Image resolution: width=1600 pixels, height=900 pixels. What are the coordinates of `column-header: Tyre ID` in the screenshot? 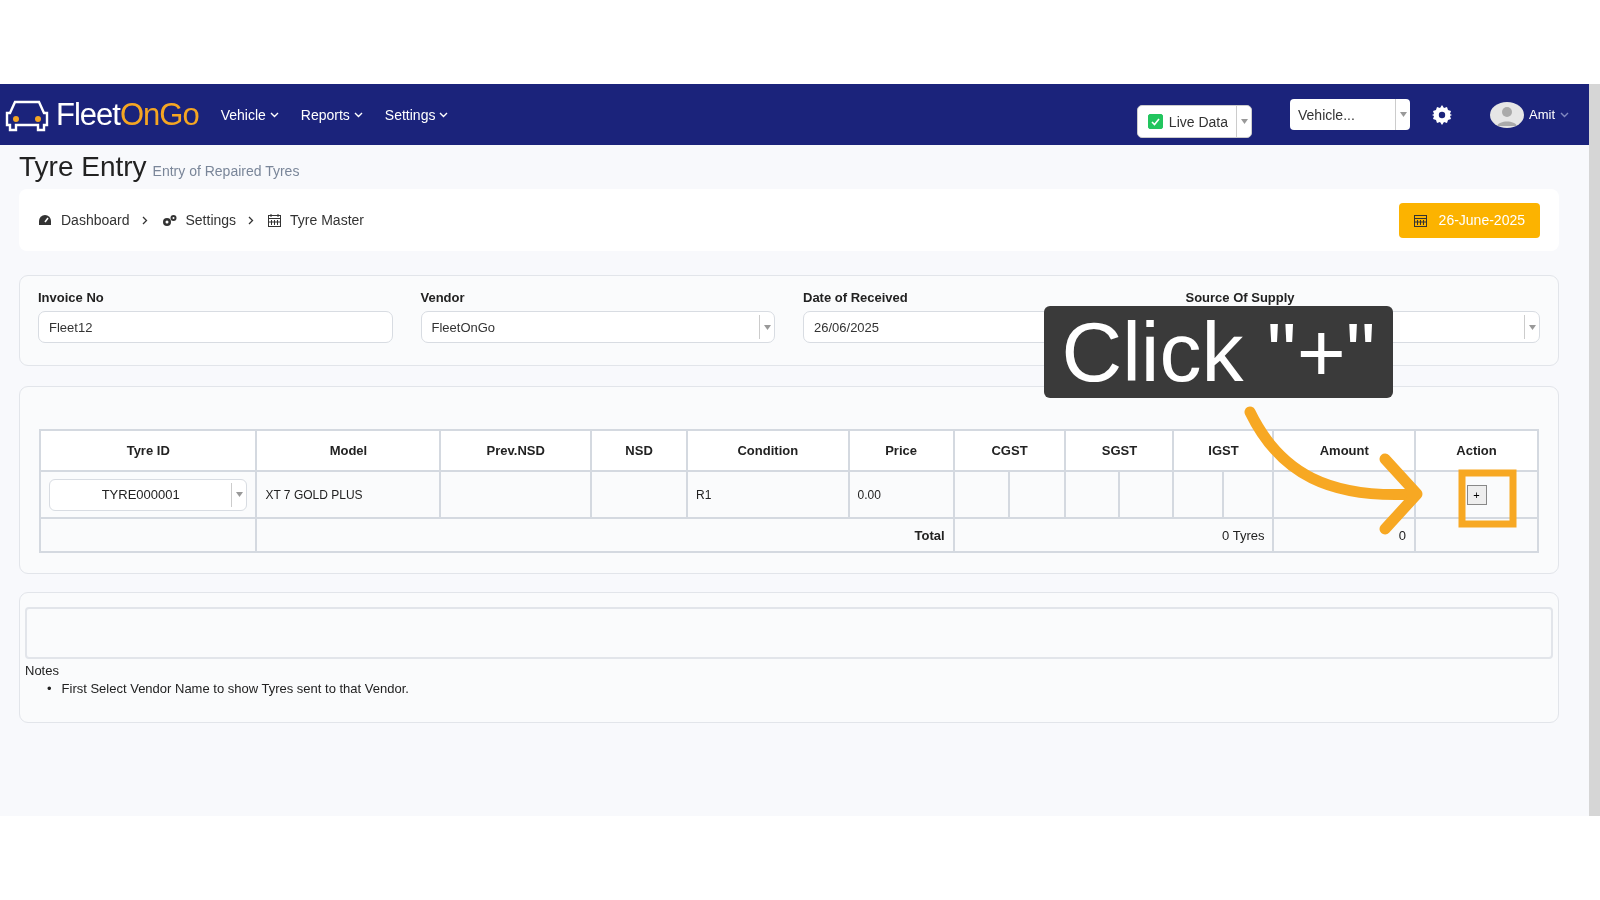 It's located at (148, 450).